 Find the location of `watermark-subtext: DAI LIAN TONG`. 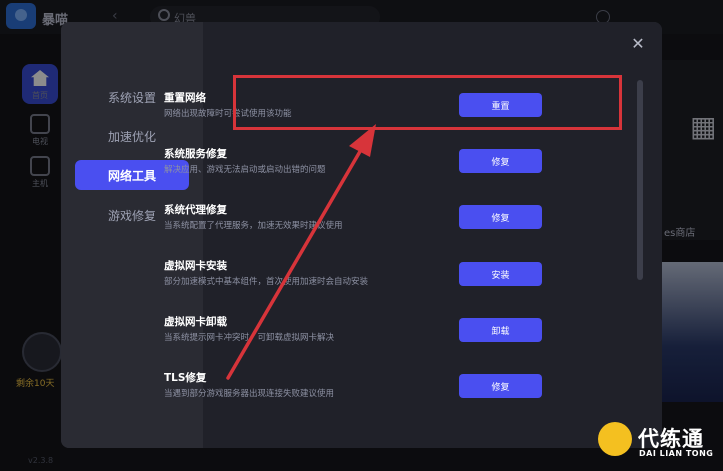

watermark-subtext: DAI LIAN TONG is located at coordinates (676, 453).